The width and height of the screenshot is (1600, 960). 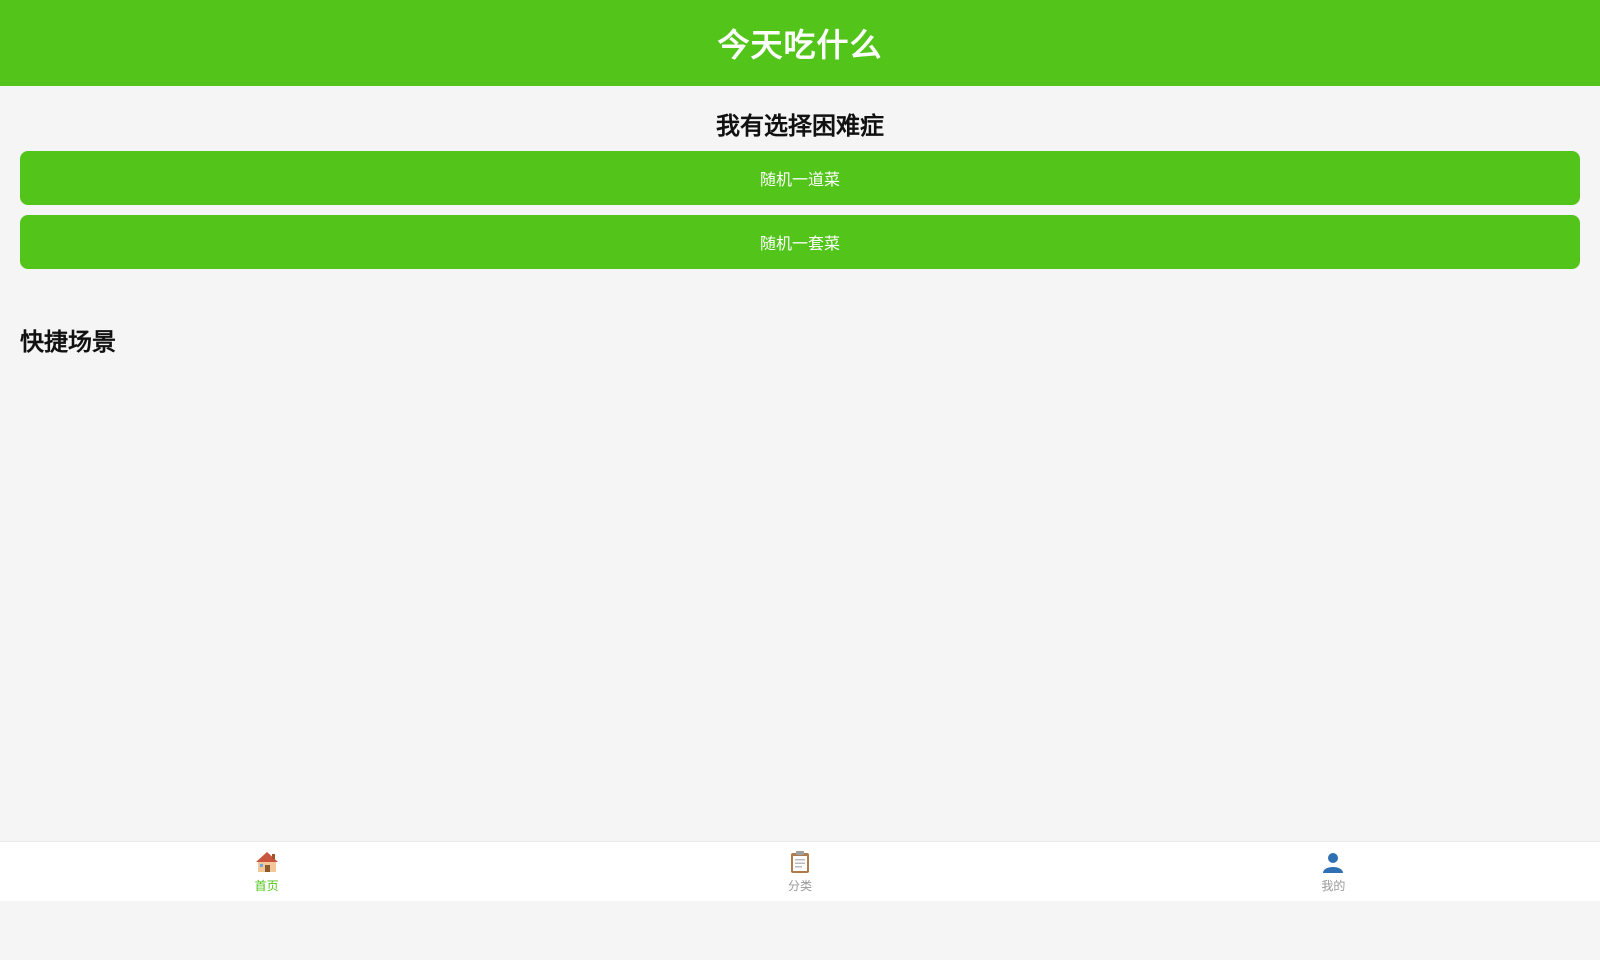 I want to click on bottom-tabbar: 首页 分类 我的, so click(x=800, y=871).